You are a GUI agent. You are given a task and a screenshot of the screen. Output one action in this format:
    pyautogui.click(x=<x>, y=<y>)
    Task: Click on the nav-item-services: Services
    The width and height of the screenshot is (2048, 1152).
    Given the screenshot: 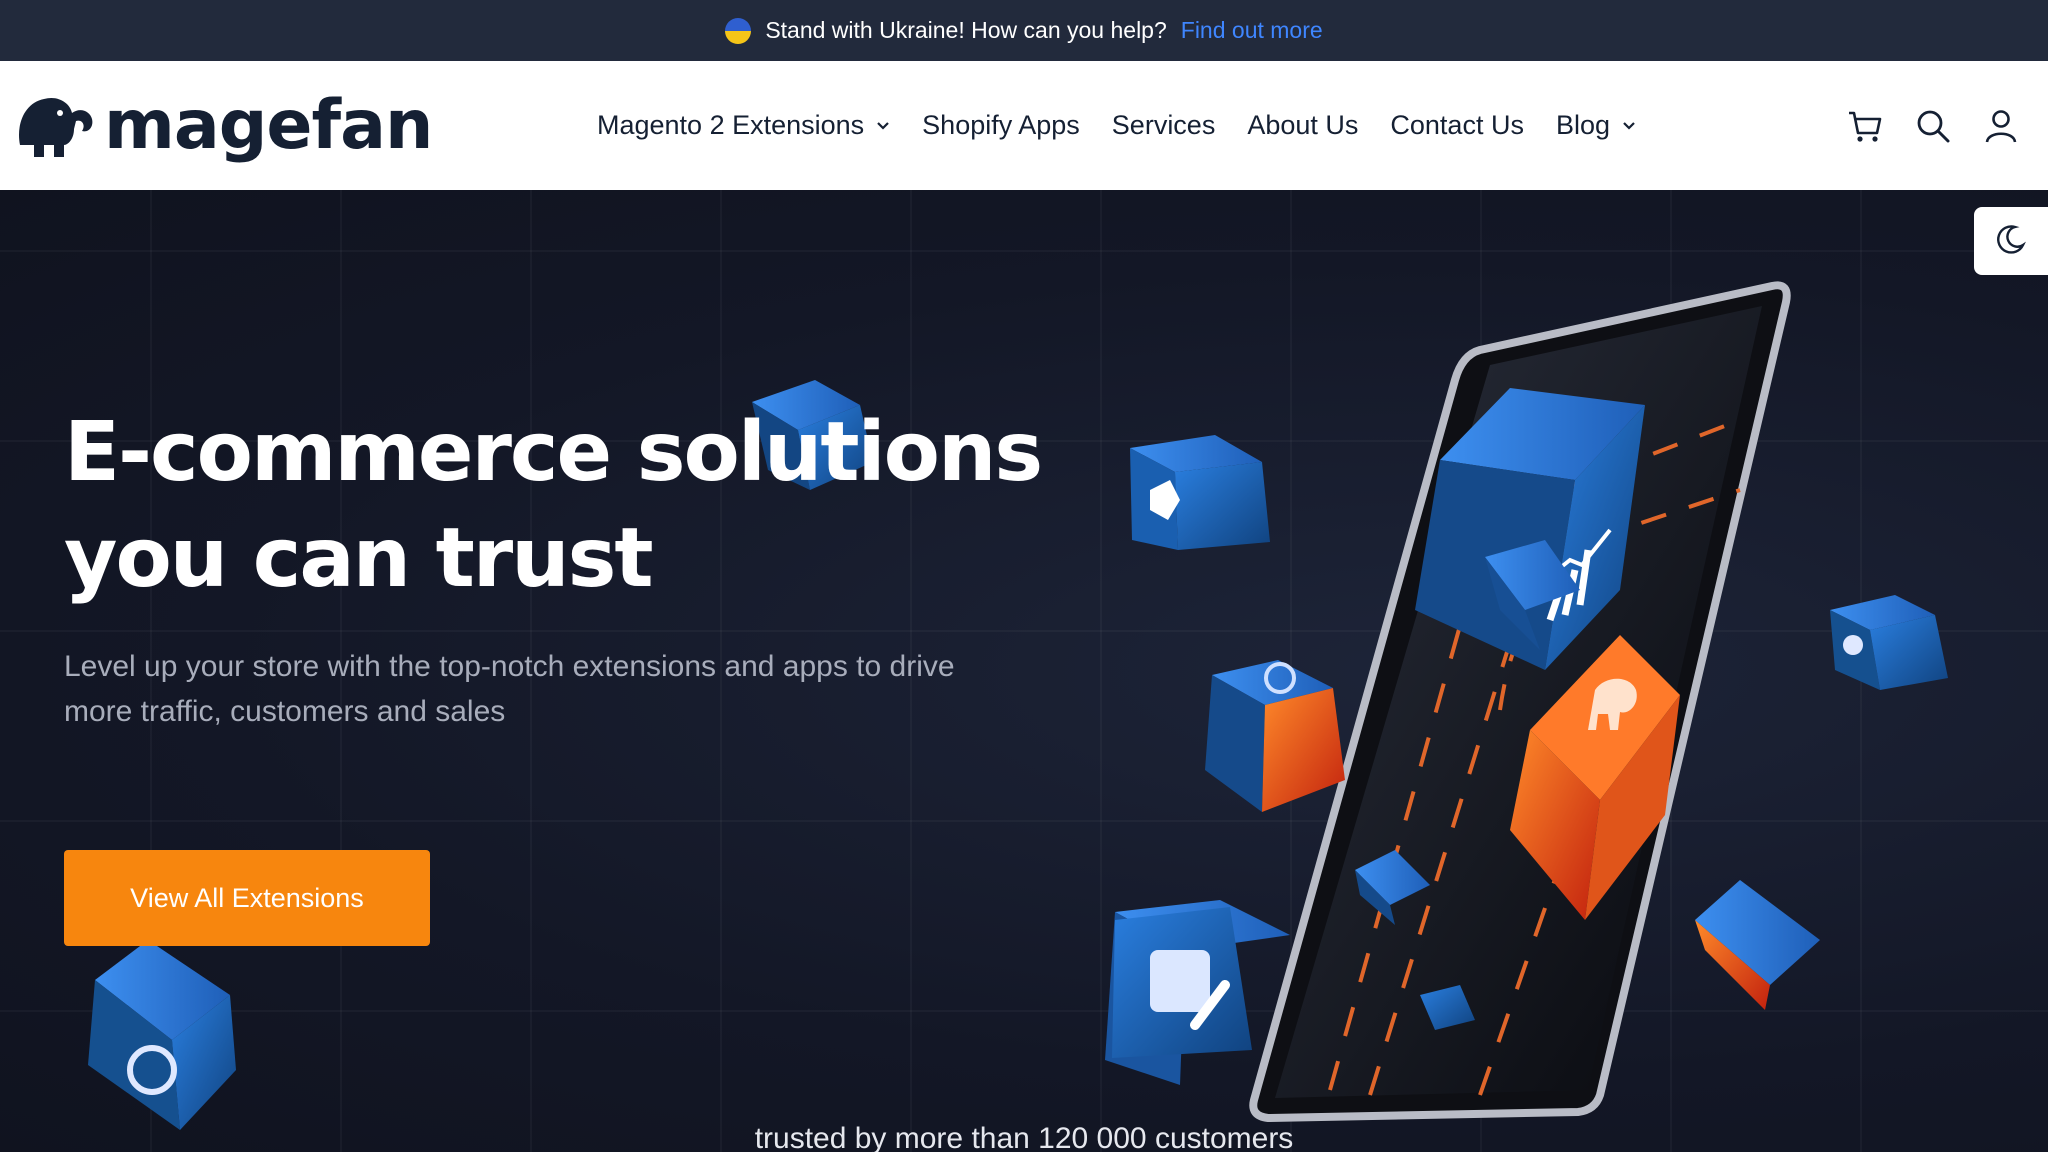 What is the action you would take?
    pyautogui.click(x=1164, y=125)
    